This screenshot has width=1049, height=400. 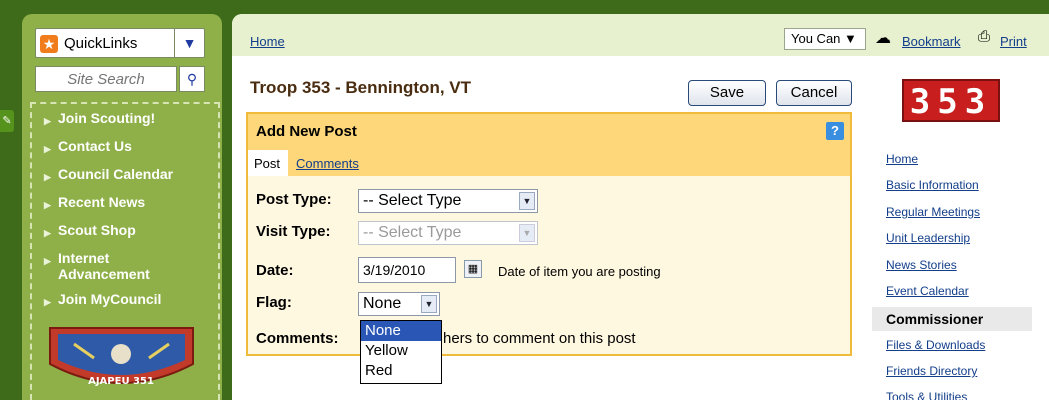 I want to click on flag-option-yellow: Yellow, so click(x=401, y=351).